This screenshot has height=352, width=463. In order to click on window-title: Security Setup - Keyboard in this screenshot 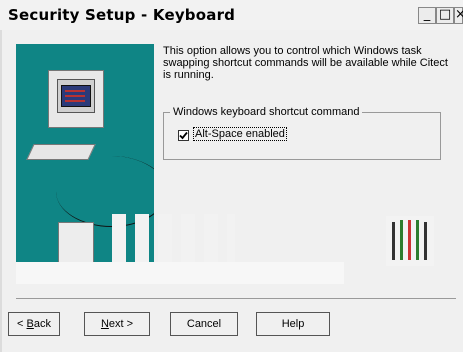, I will do `click(122, 15)`.